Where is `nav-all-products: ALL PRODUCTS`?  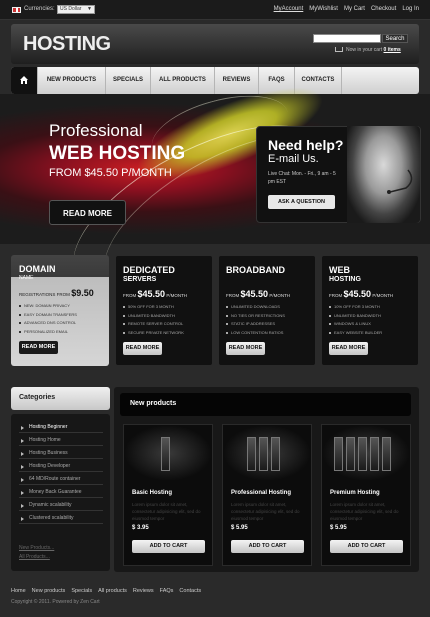
nav-all-products: ALL PRODUCTS is located at coordinates (182, 80).